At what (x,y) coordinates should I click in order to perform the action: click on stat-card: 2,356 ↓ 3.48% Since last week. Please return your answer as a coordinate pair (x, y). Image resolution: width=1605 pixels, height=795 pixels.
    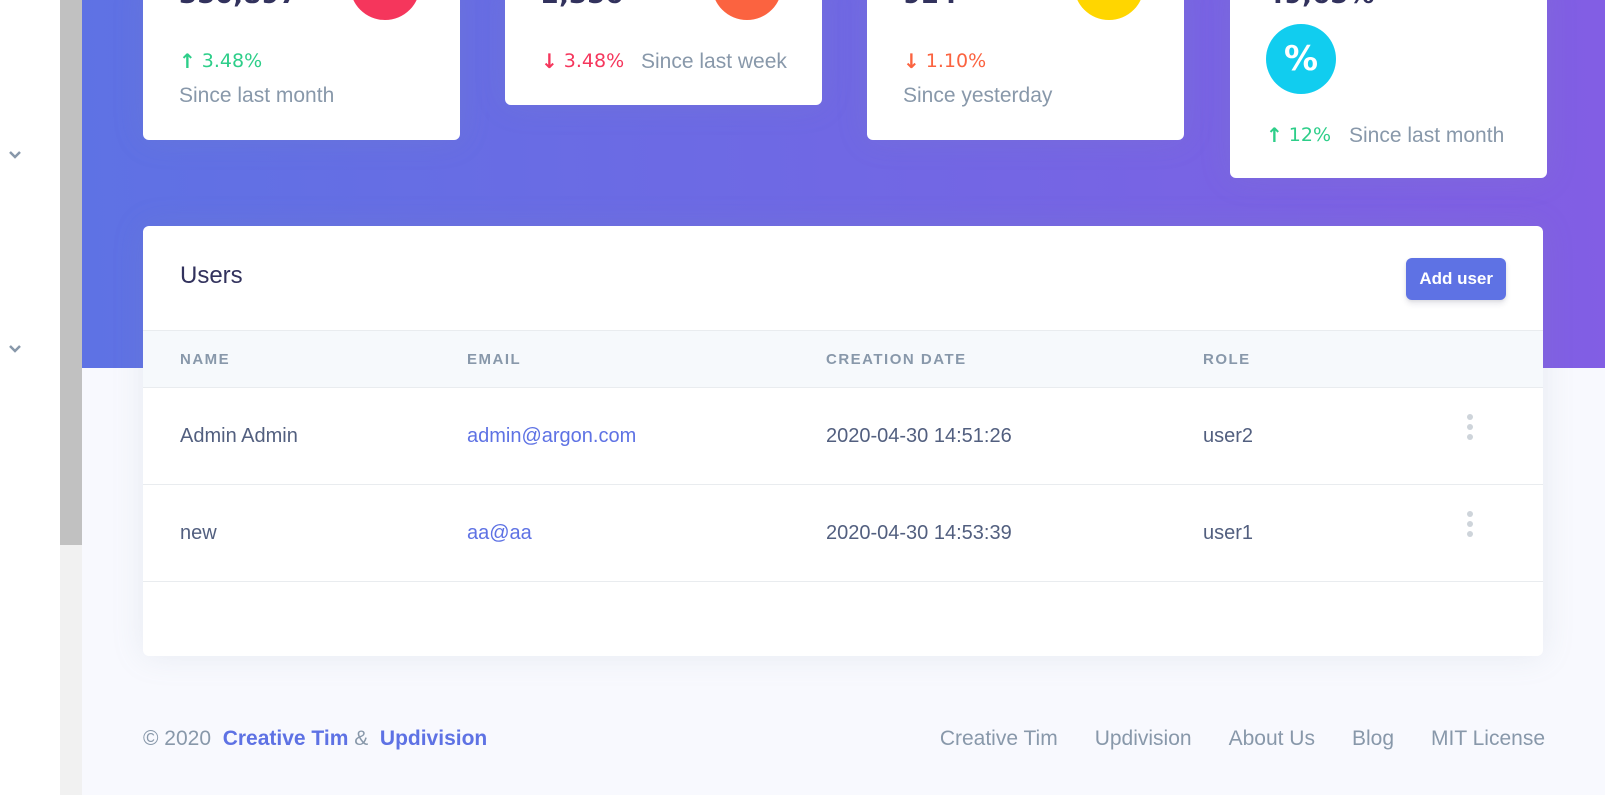
    Looking at the image, I should click on (663, 52).